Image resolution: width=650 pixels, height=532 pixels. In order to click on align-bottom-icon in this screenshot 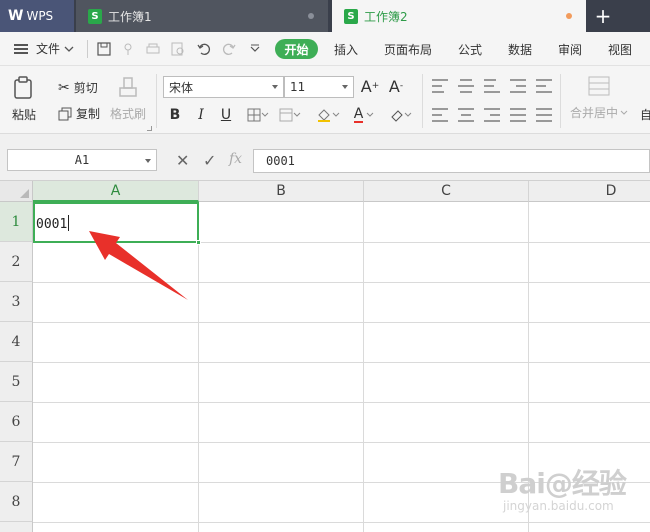, I will do `click(492, 86)`.